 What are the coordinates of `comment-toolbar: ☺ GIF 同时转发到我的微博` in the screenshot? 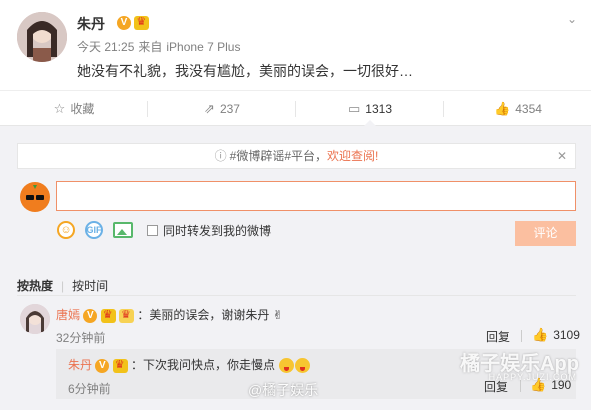 It's located at (164, 230).